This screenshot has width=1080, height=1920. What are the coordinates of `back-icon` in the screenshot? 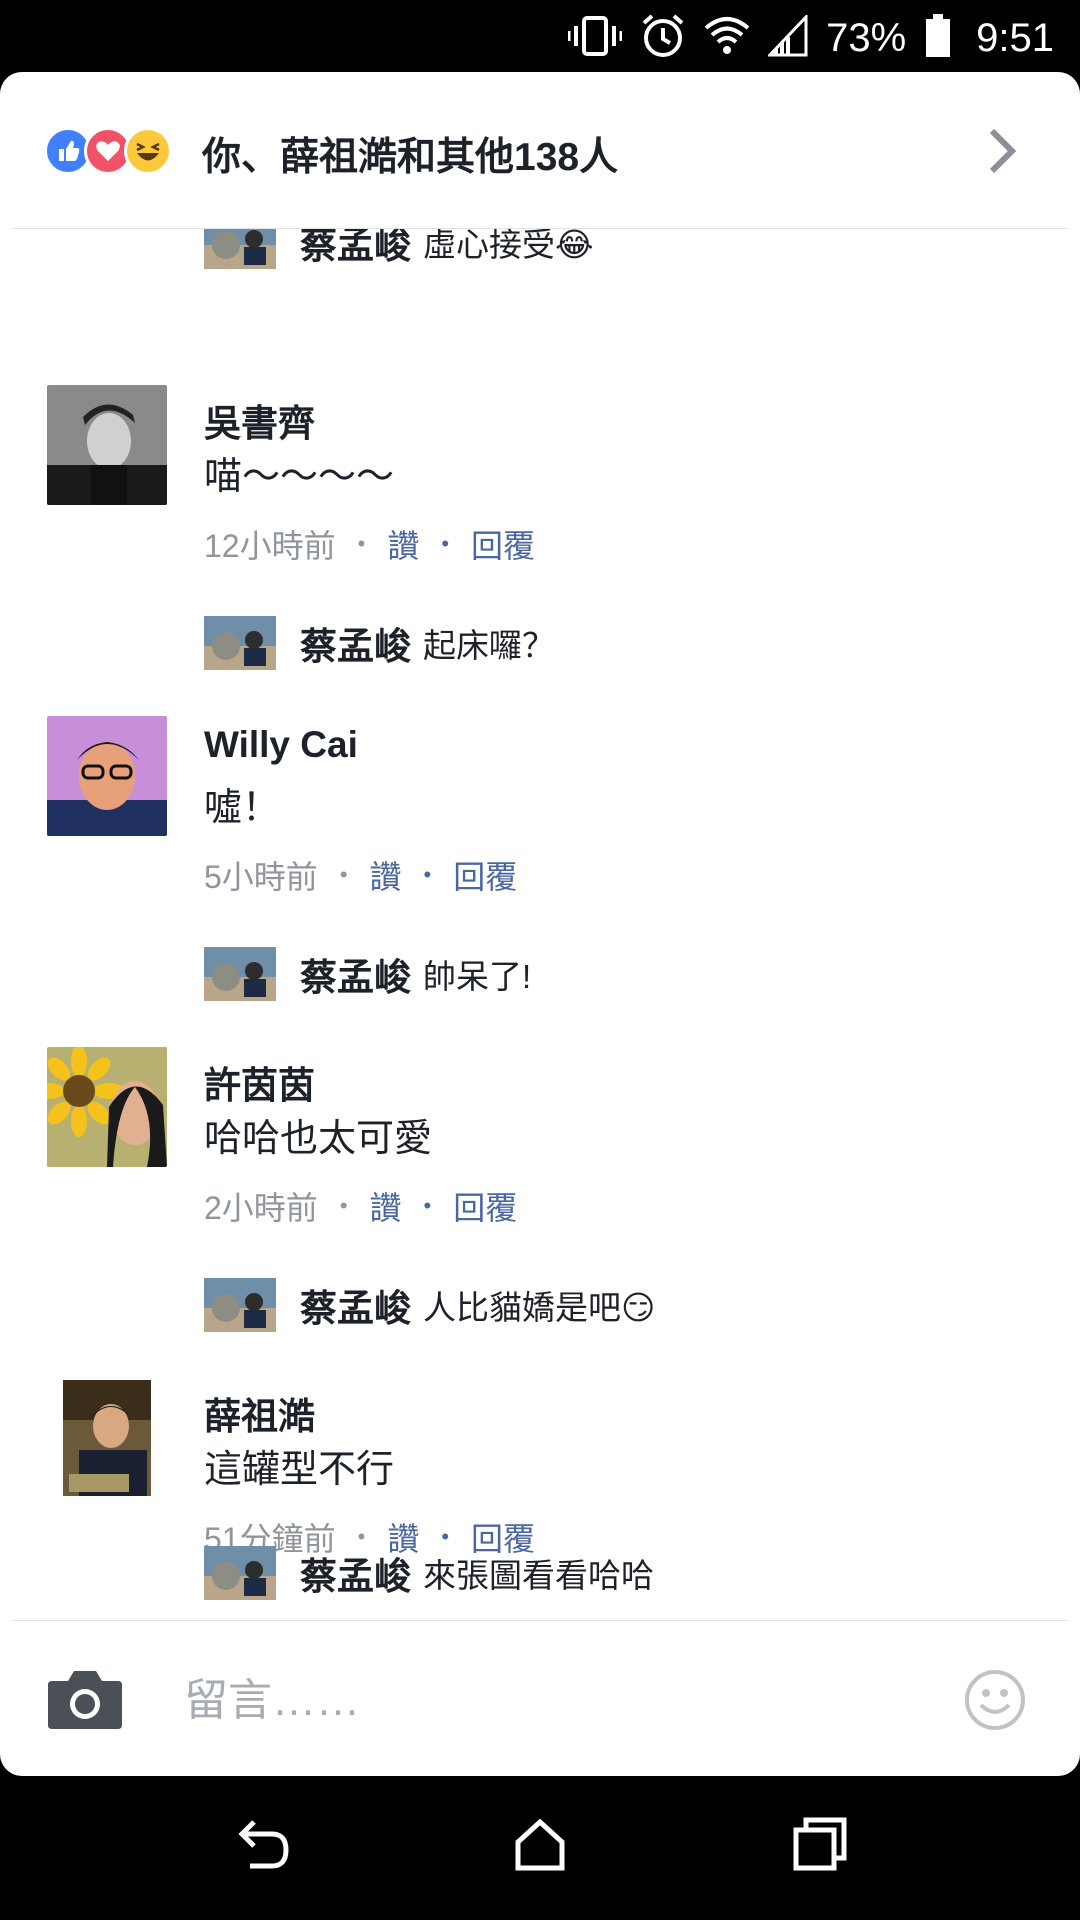 It's located at (262, 1846).